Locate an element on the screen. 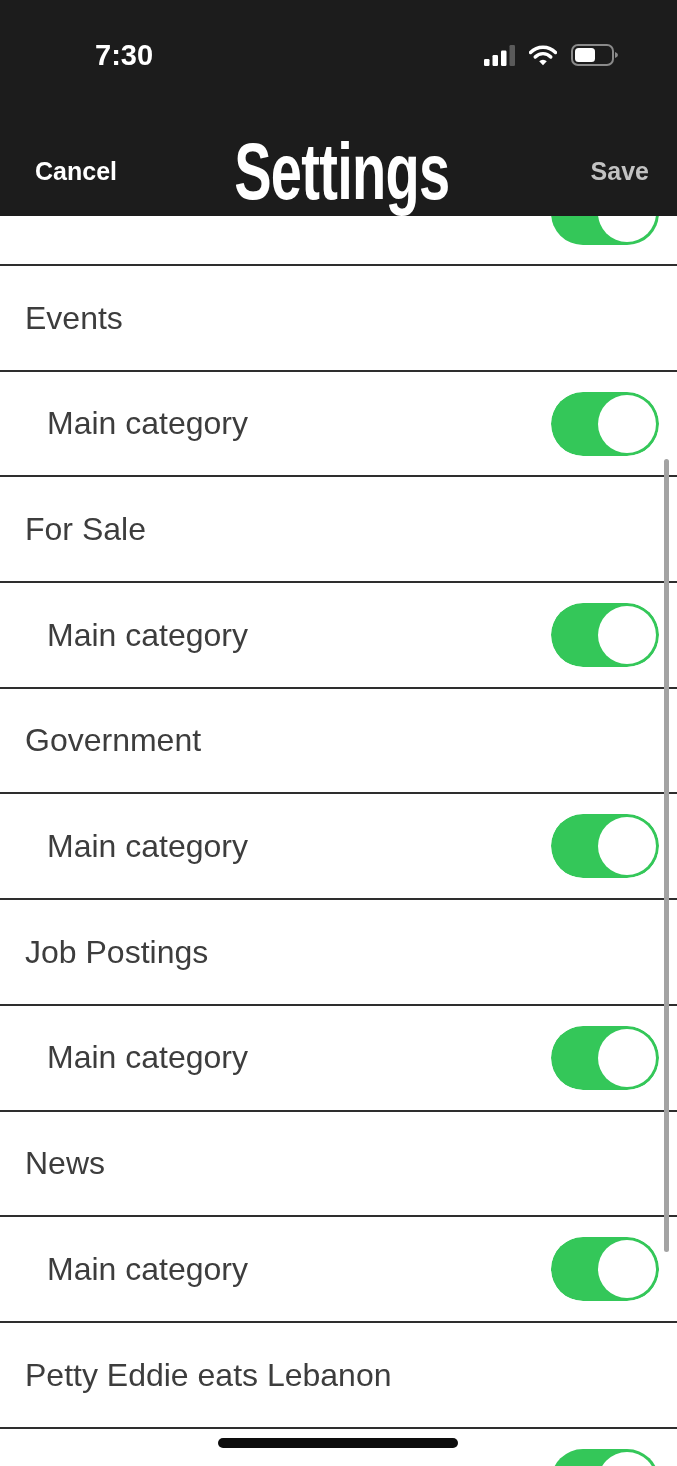  status-time: 7:30 is located at coordinates (124, 55).